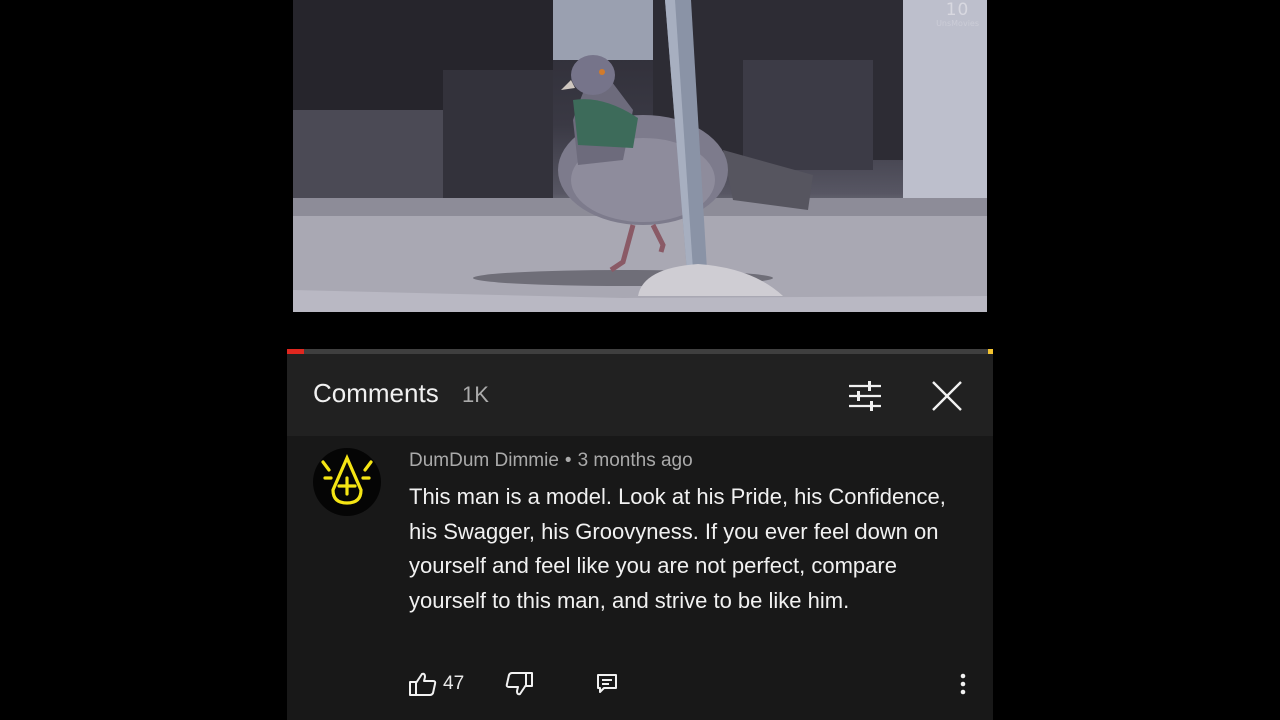  Describe the element at coordinates (957, 23) in the screenshot. I see `watermark-brand: UnsMovies` at that location.